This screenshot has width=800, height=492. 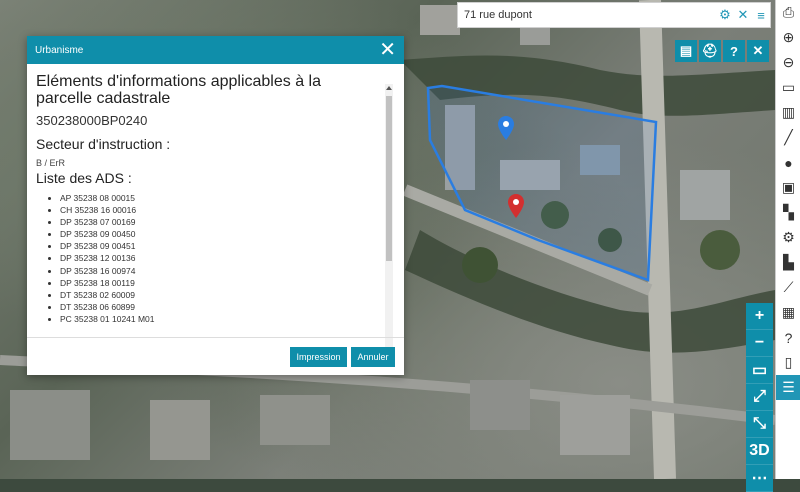 I want to click on grid-icon: ▦, so click(x=788, y=312).